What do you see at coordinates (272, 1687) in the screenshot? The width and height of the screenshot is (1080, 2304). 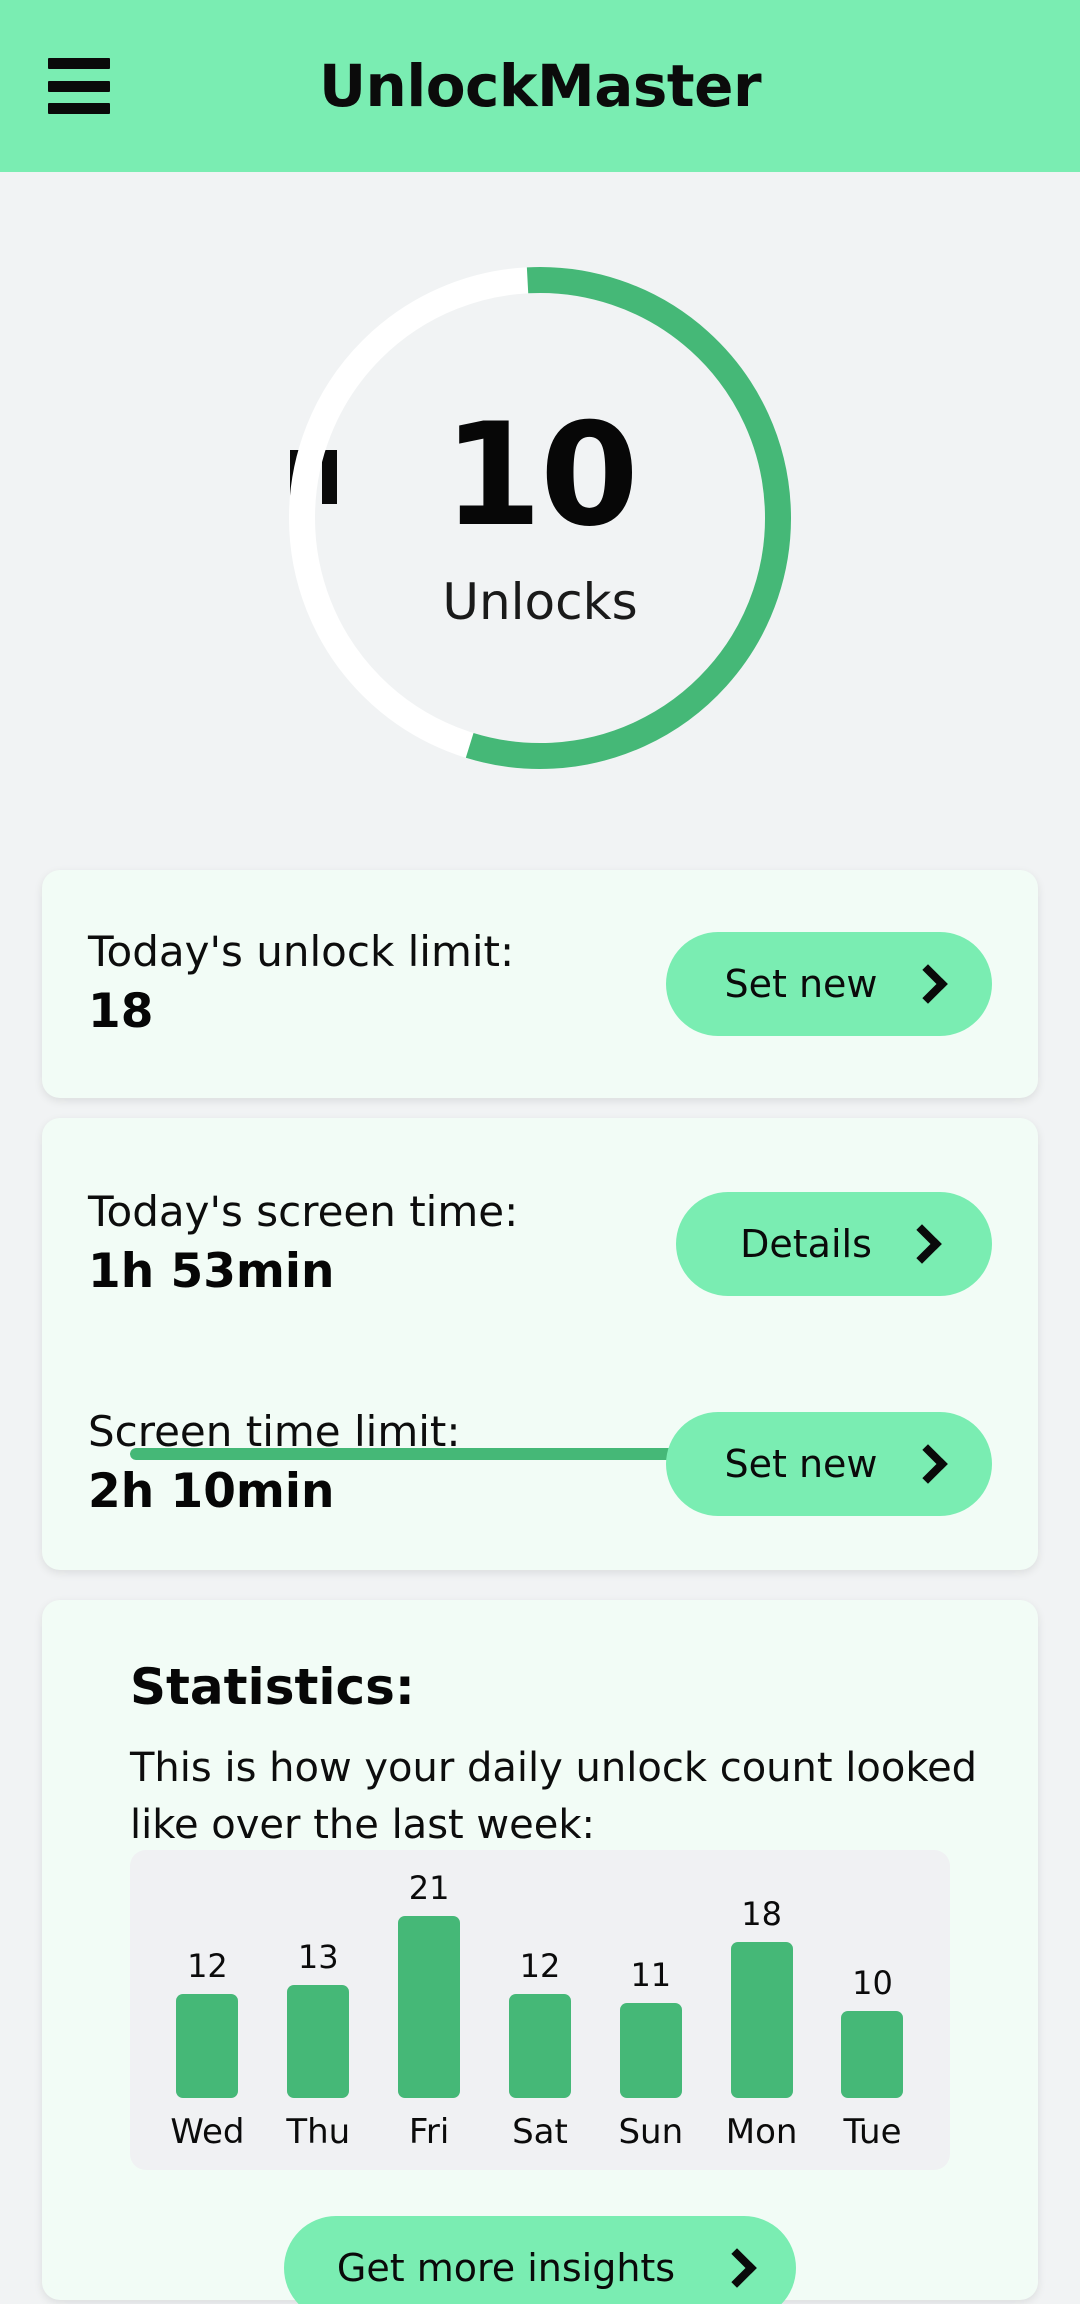 I see `statistics-title: Statistics:` at bounding box center [272, 1687].